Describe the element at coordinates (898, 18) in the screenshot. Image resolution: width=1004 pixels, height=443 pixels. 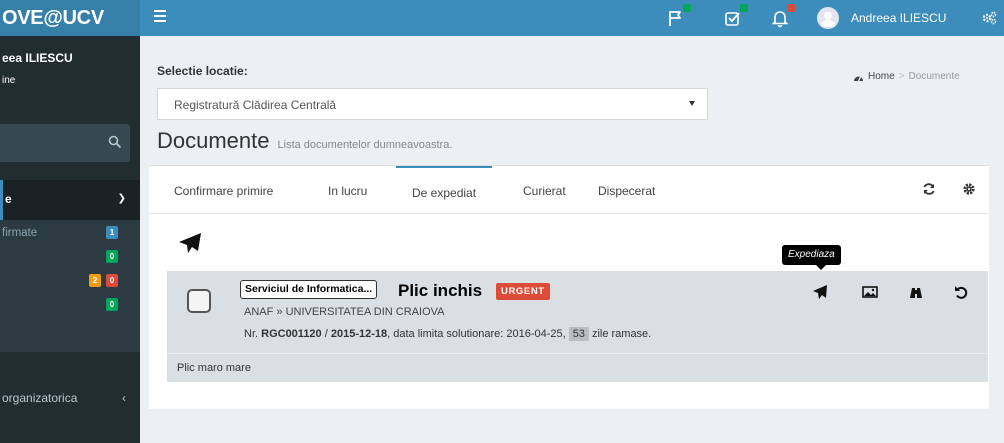
I see `navbar-user-name: Andreea ILIESCU` at that location.